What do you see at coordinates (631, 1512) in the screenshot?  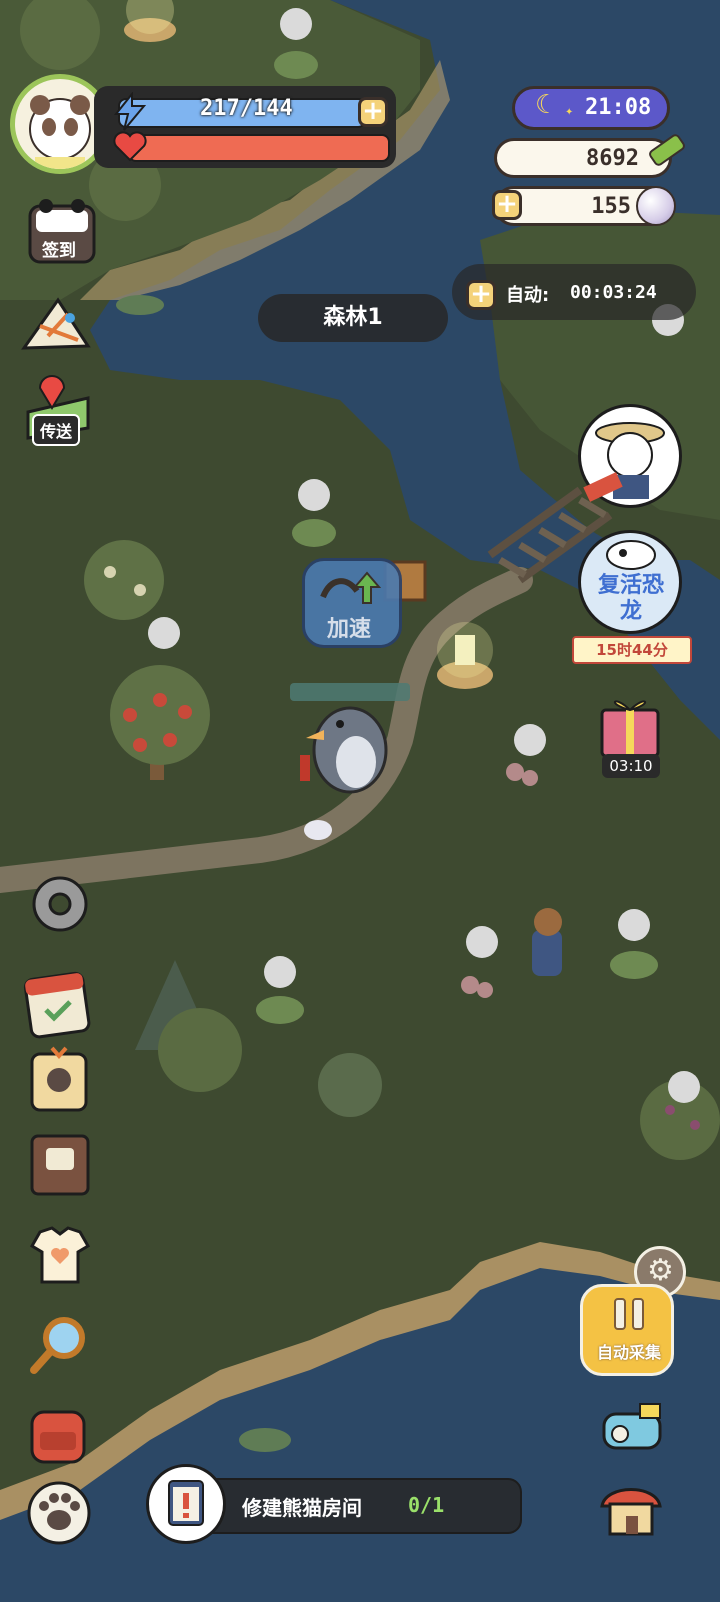 I see `house-icon` at bounding box center [631, 1512].